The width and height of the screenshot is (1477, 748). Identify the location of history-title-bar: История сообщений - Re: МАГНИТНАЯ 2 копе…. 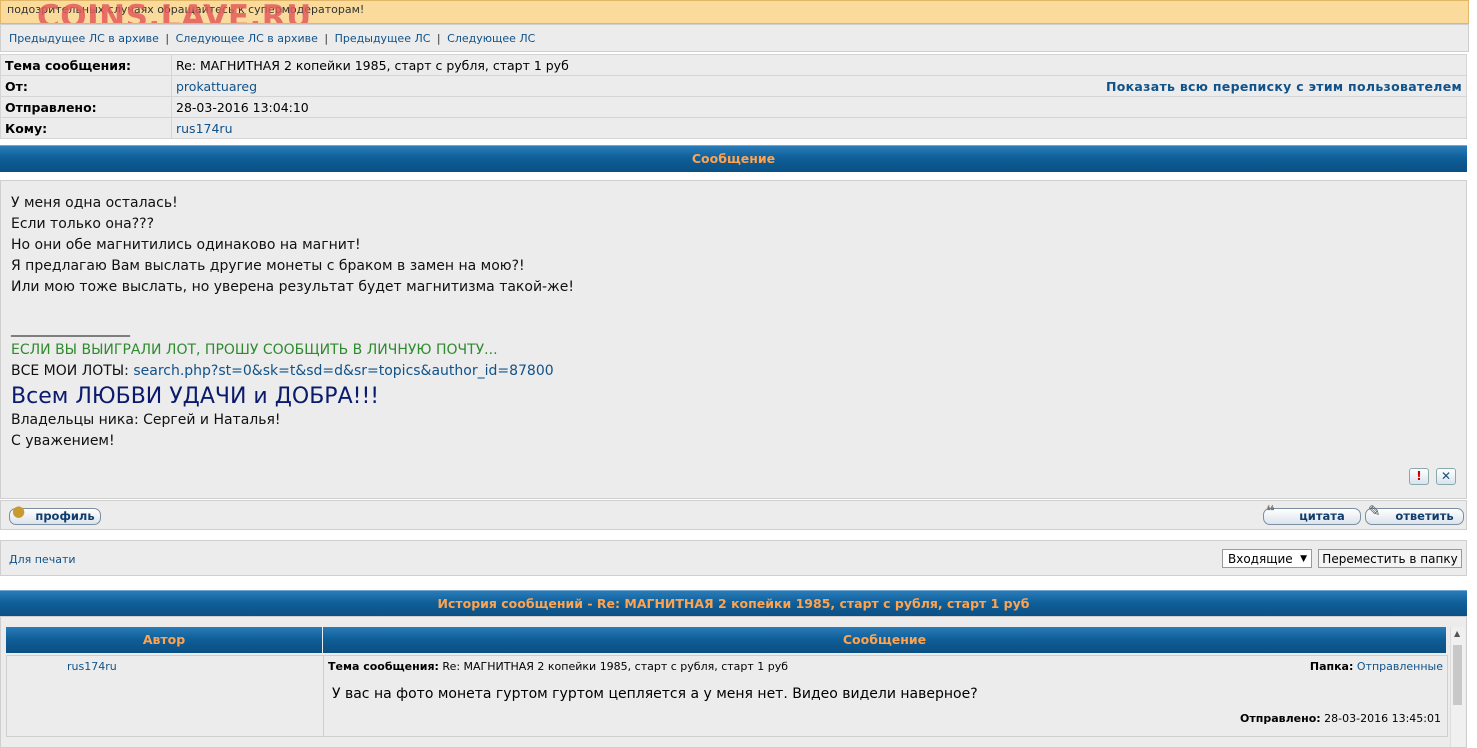
(733, 603).